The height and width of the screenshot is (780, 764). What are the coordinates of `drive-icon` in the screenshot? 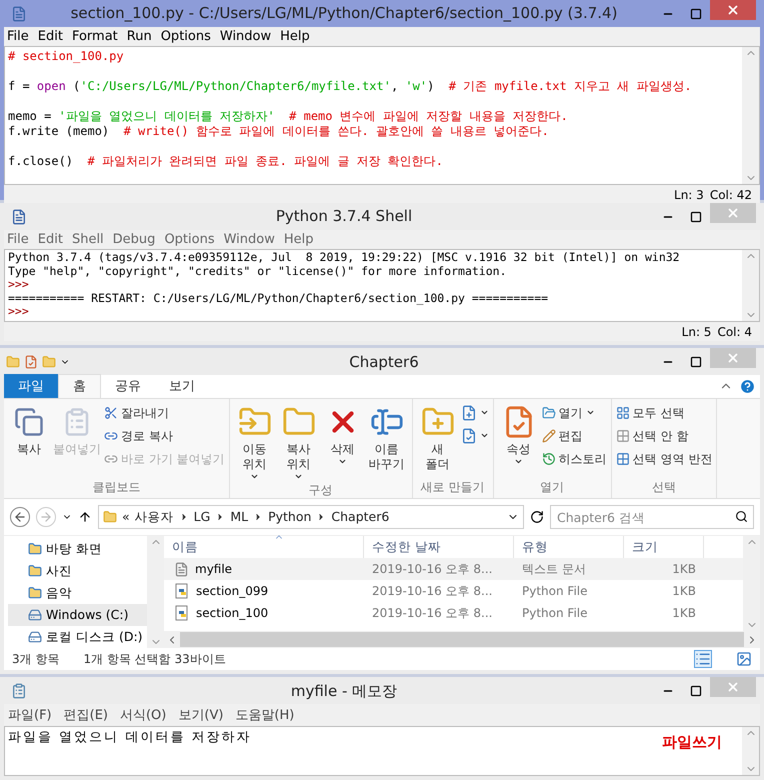 It's located at (35, 615).